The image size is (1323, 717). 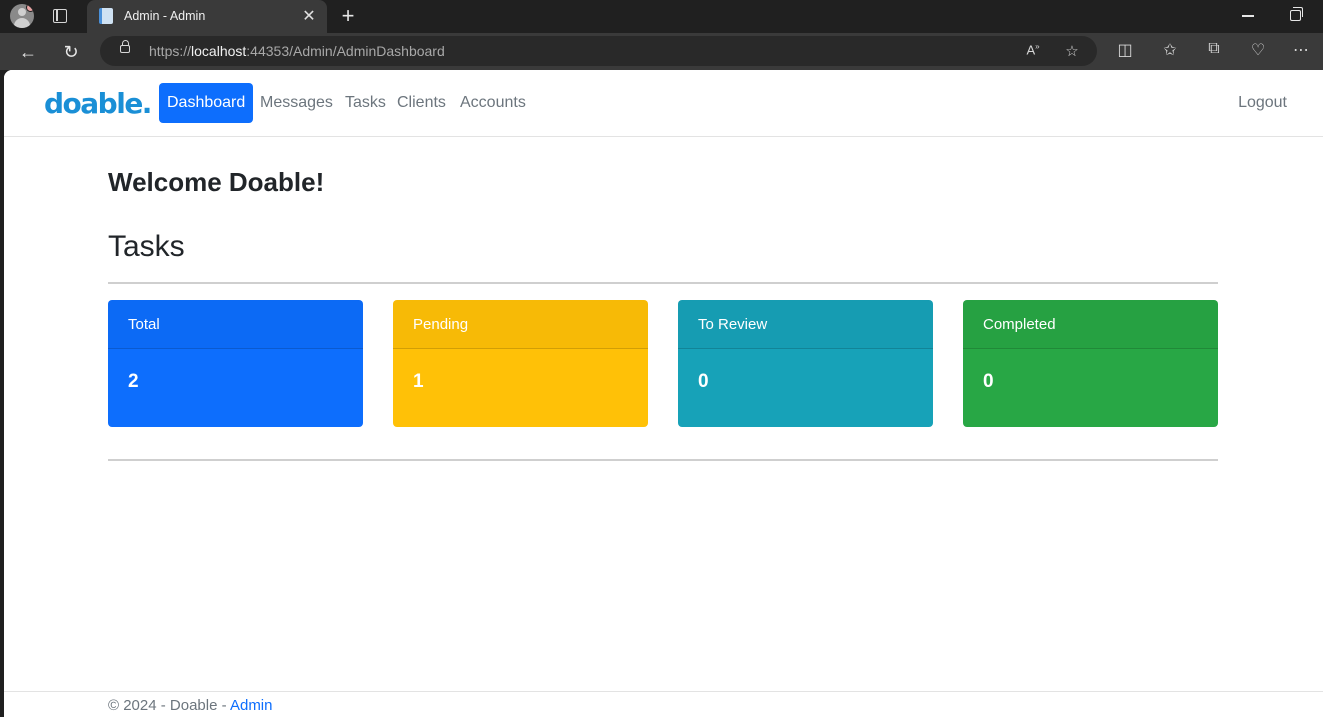 I want to click on card-value: 2, so click(x=133, y=381).